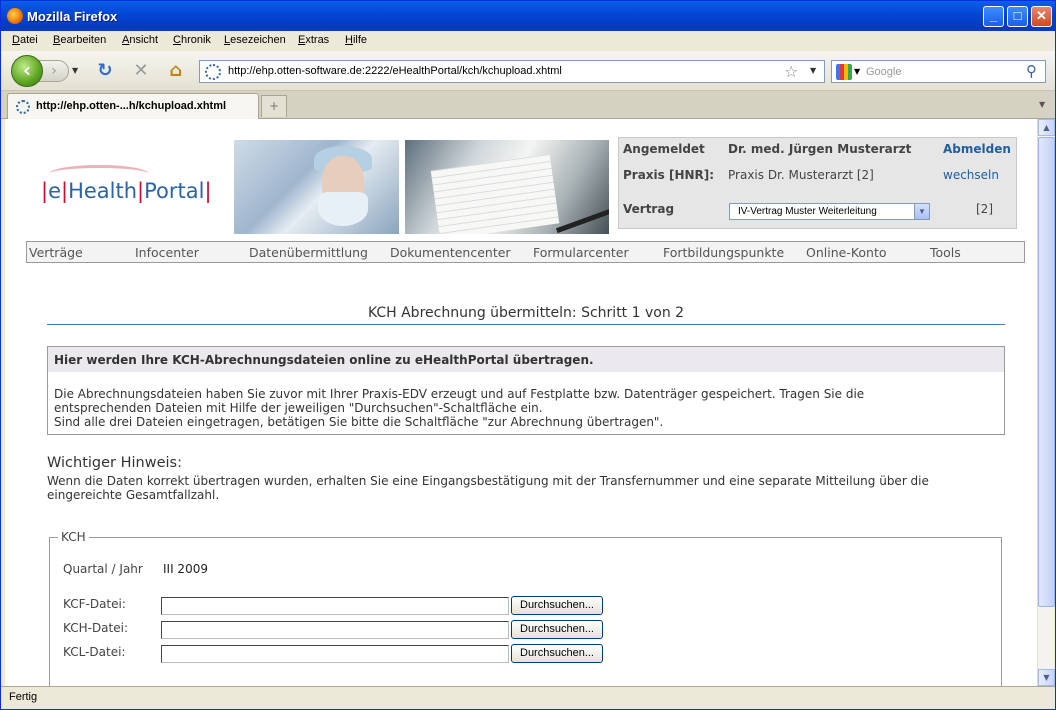 Image resolution: width=1056 pixels, height=710 pixels. I want to click on search-placeholder: Google, so click(884, 72).